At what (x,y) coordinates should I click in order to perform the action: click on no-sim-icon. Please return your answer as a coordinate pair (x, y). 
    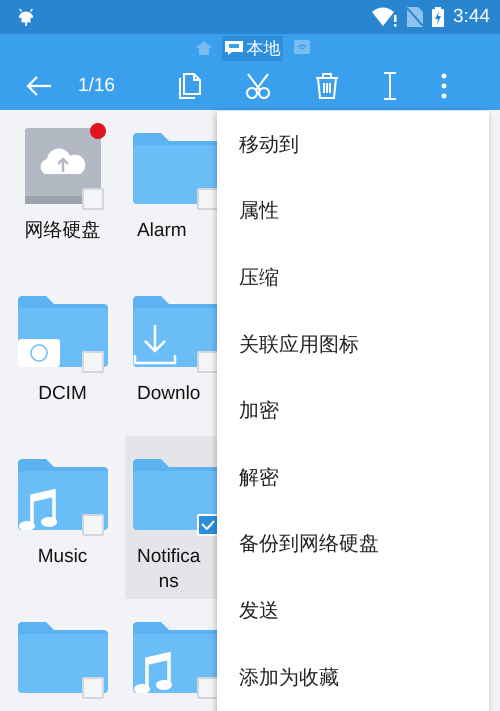
    Looking at the image, I should click on (415, 17).